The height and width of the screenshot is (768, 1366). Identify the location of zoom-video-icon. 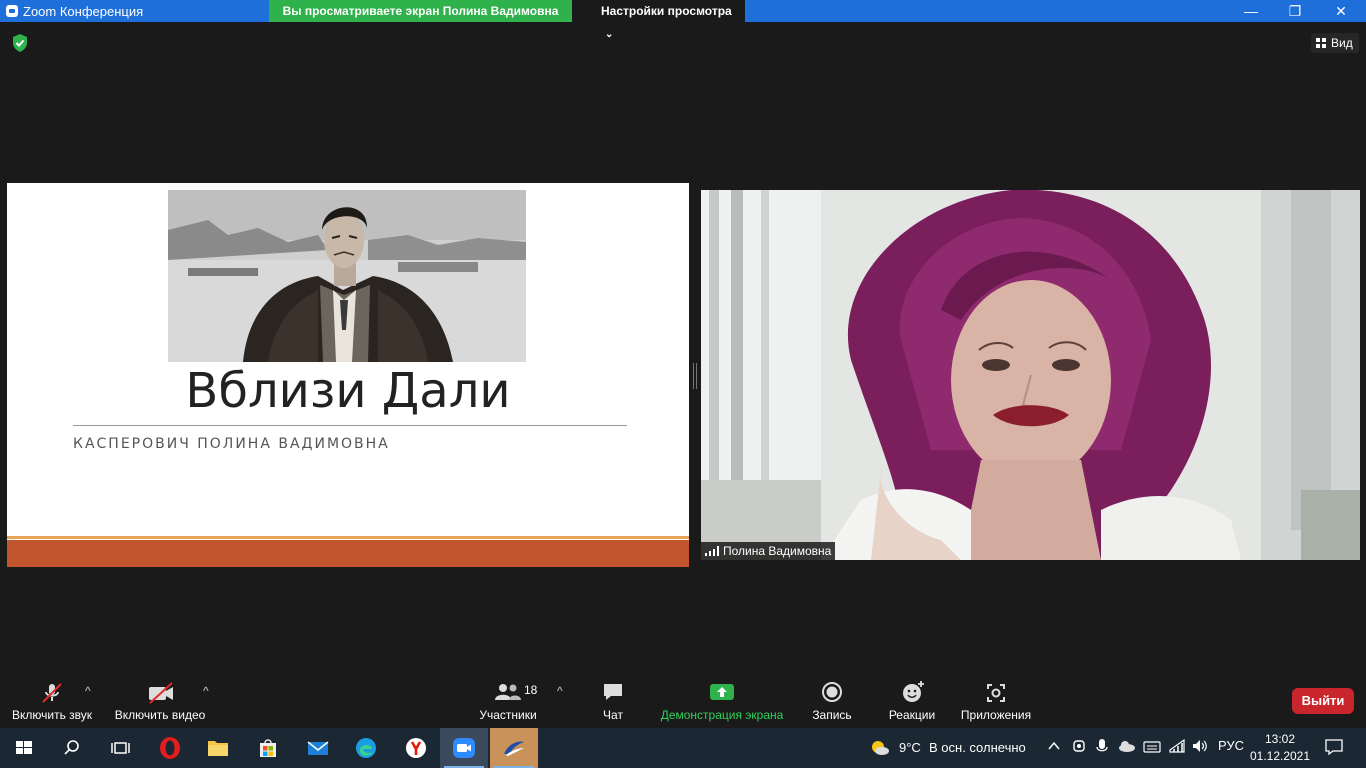
(464, 748).